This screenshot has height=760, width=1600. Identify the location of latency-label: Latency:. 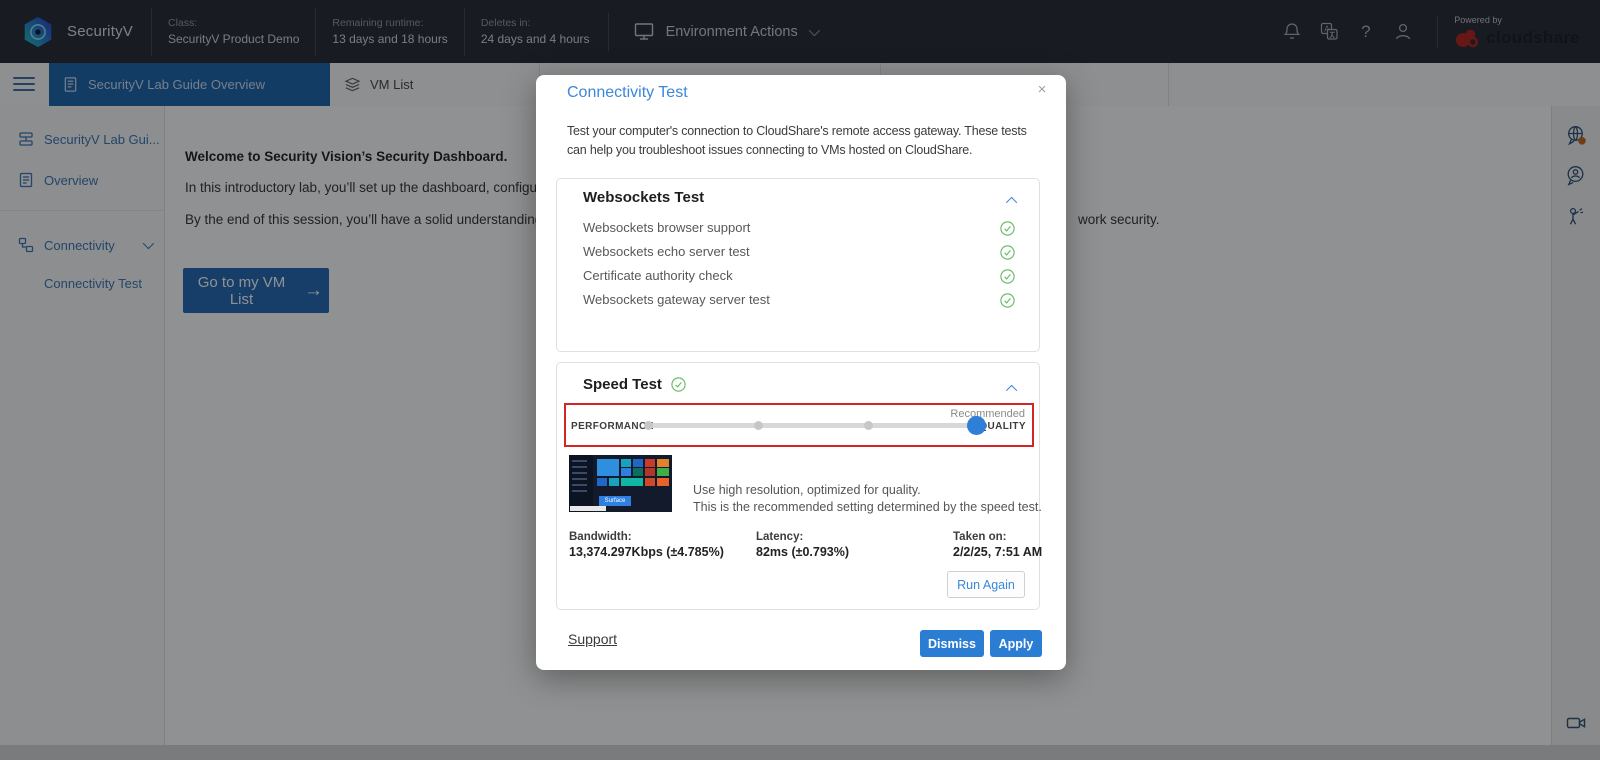
(780, 537).